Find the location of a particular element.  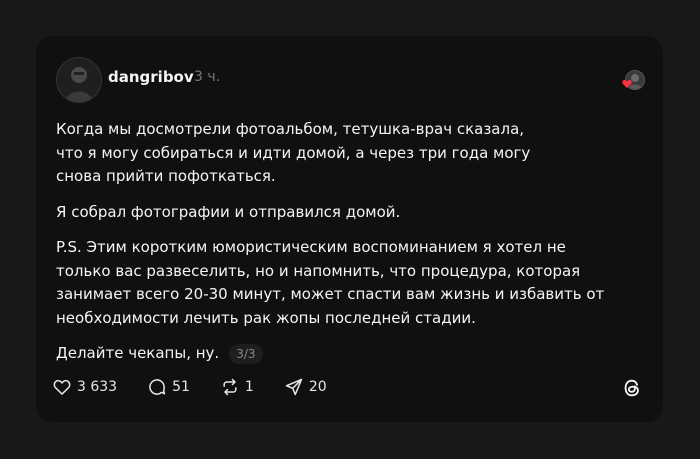

avatar-image-icon is located at coordinates (79, 80).